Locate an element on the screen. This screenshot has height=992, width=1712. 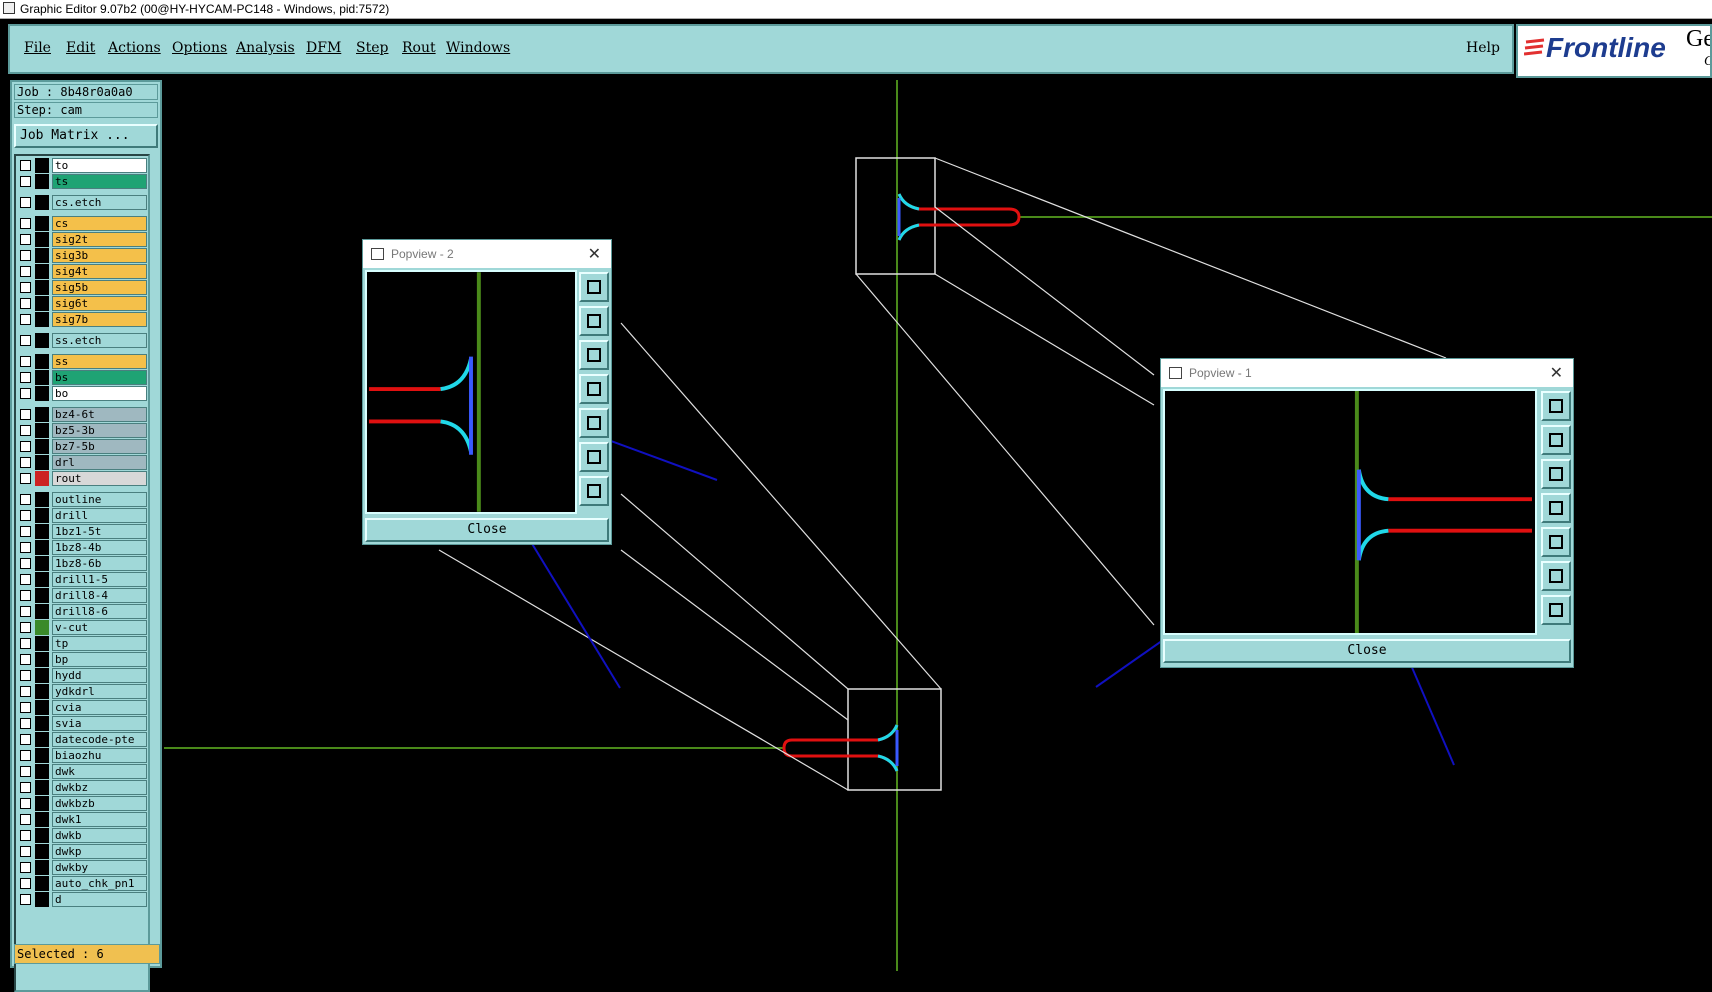
menu-help: Help is located at coordinates (1483, 48).